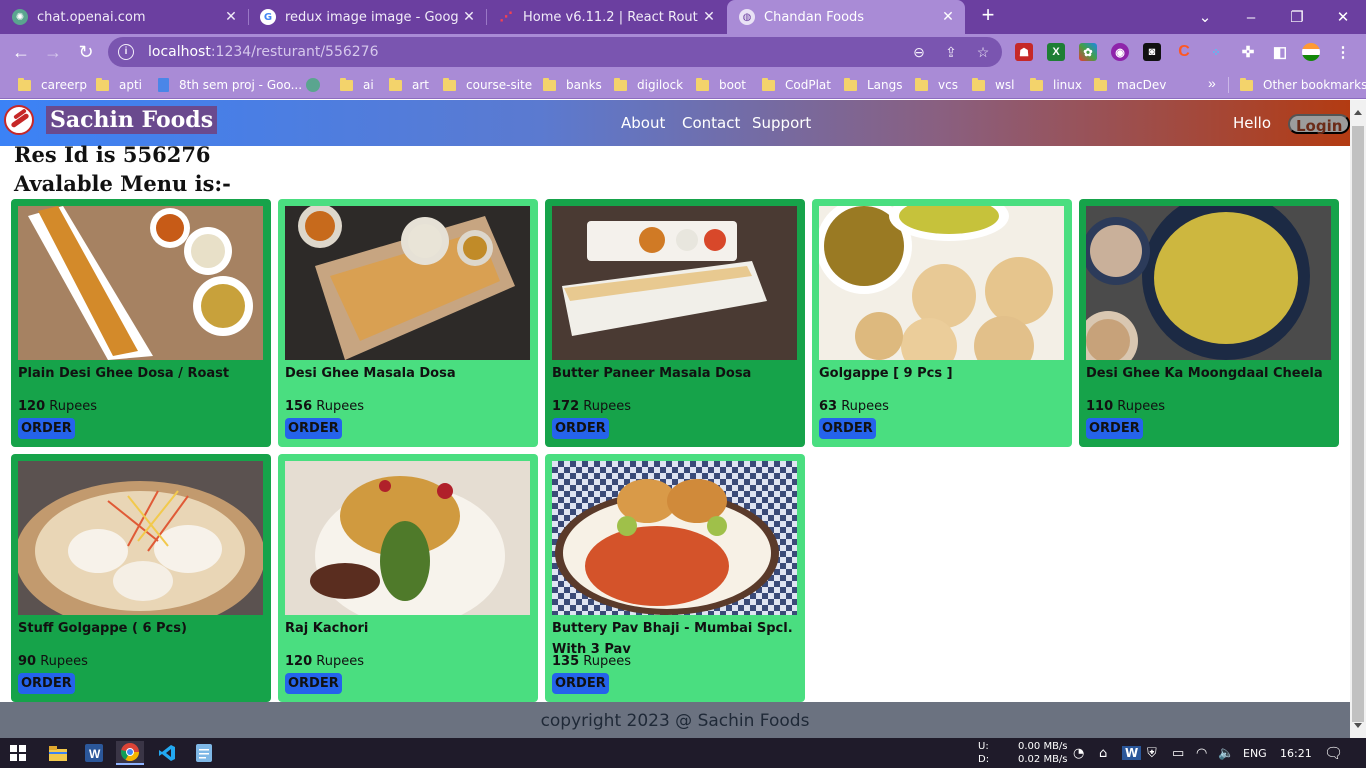 The image size is (1366, 768). Describe the element at coordinates (204, 753) in the screenshot. I see `notepad-icon` at that location.